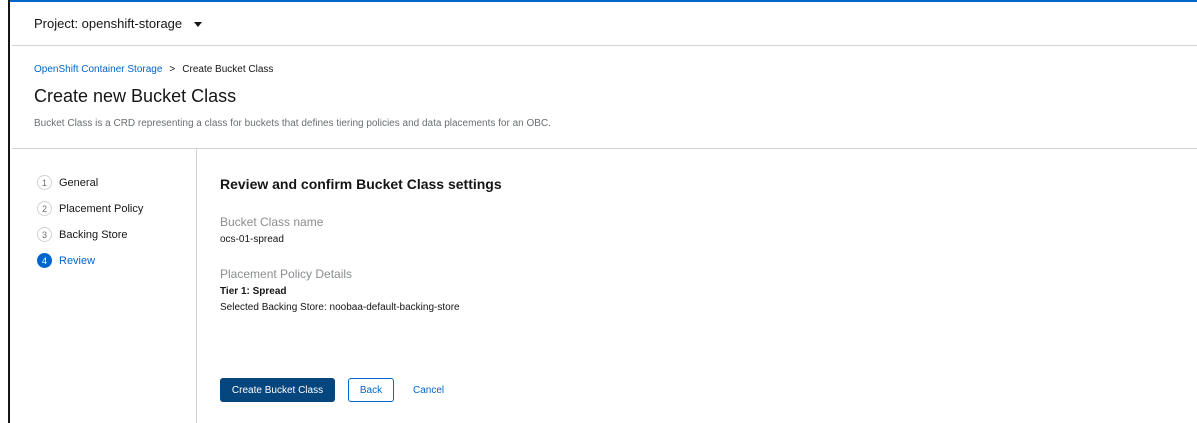  I want to click on step-label: Review, so click(77, 260).